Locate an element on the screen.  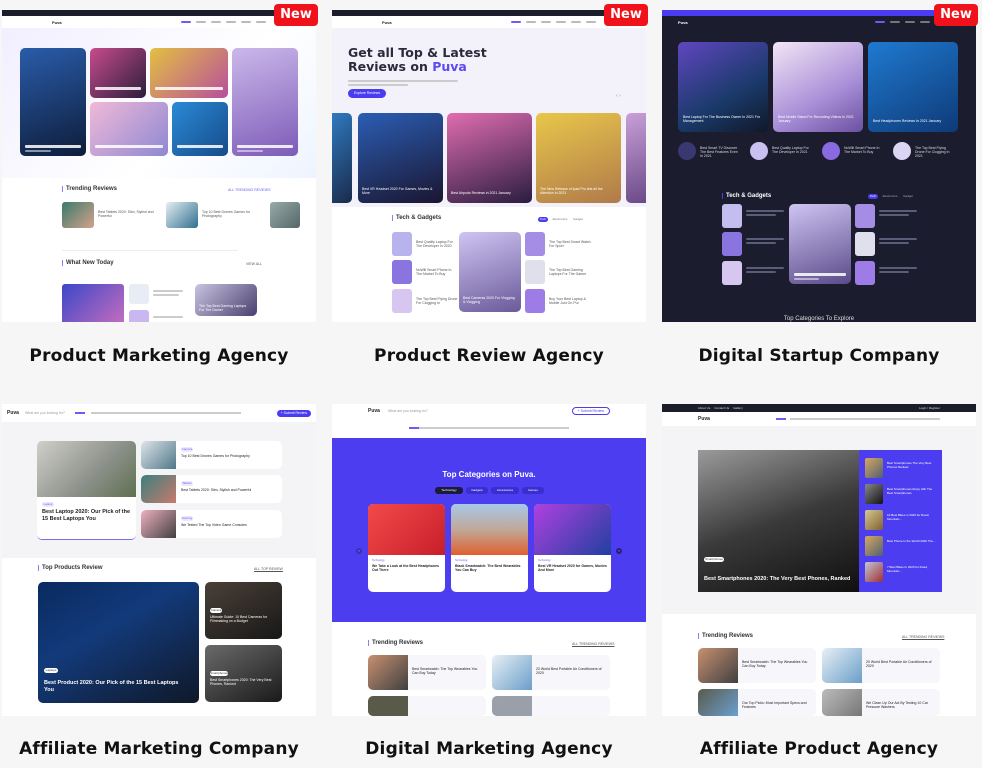
explore-reviews-button: Explore Reviews is located at coordinates (367, 93).